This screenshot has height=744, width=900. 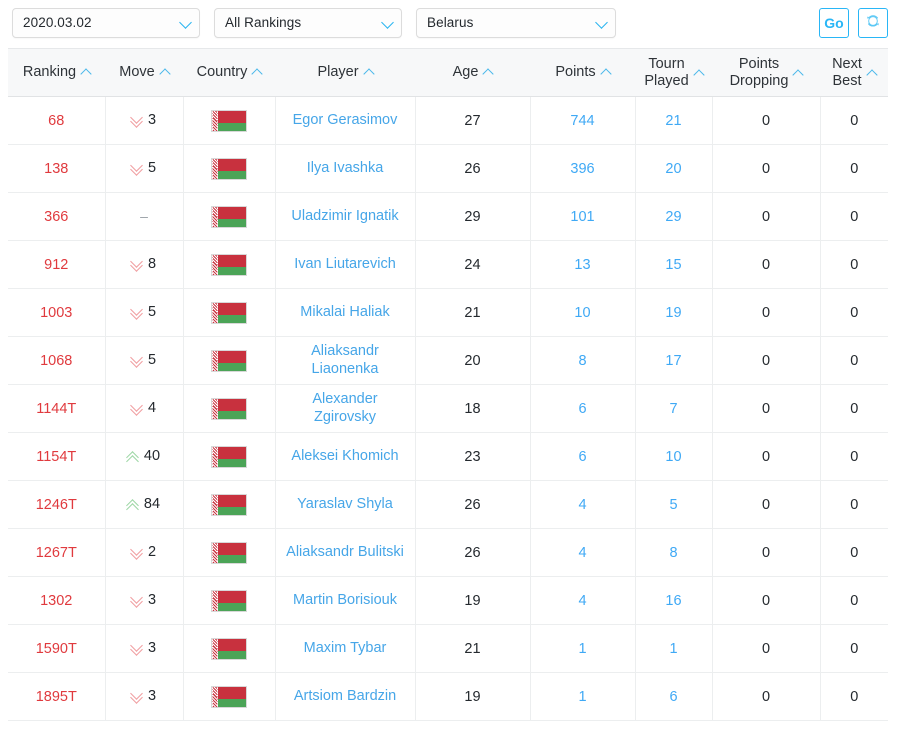 What do you see at coordinates (847, 64) in the screenshot?
I see `column-label-next-best-line1: Next` at bounding box center [847, 64].